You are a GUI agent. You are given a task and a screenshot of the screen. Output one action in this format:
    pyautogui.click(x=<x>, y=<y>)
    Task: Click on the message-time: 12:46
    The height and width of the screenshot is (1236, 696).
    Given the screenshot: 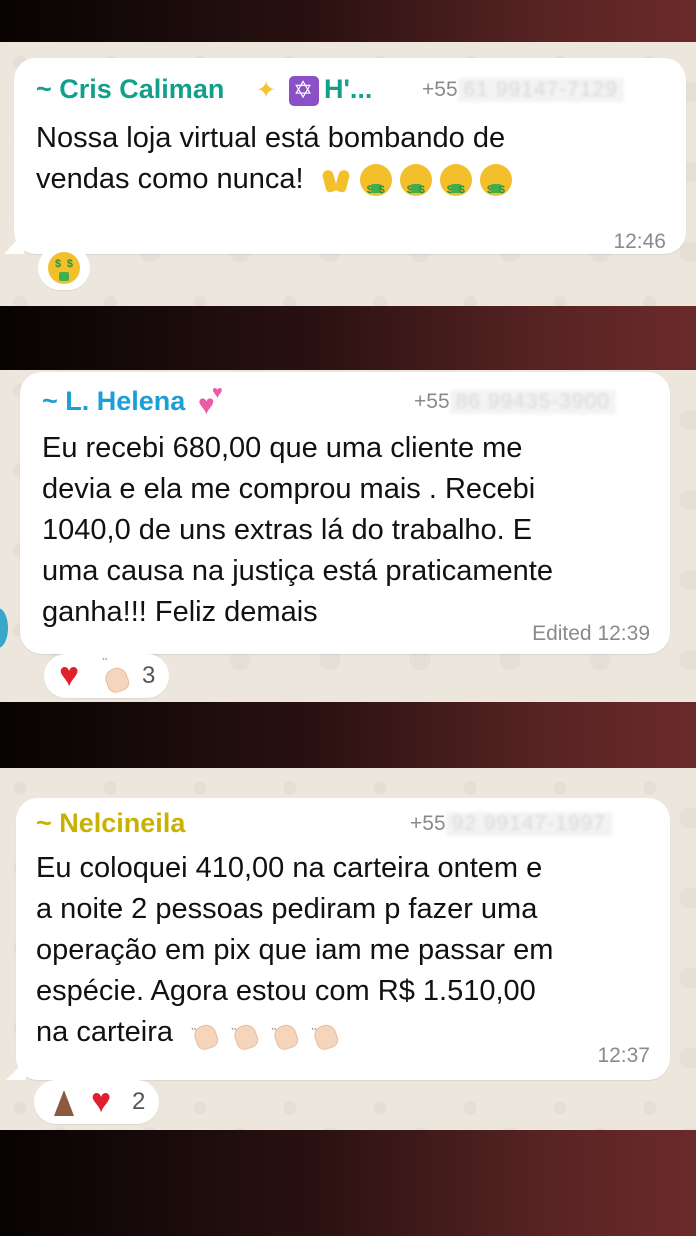 What is the action you would take?
    pyautogui.click(x=639, y=241)
    